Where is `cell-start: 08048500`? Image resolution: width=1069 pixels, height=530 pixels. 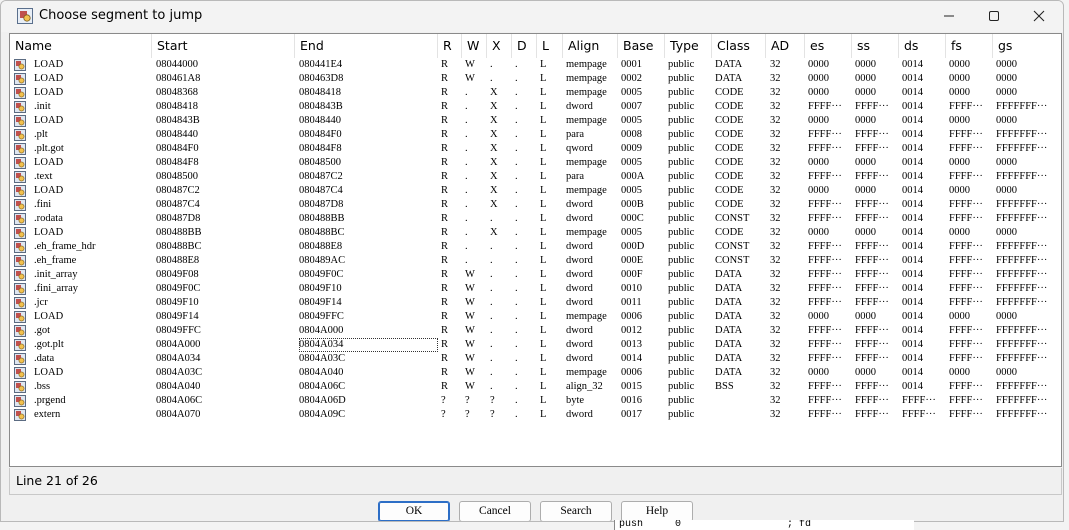
cell-start: 08048500 is located at coordinates (177, 176).